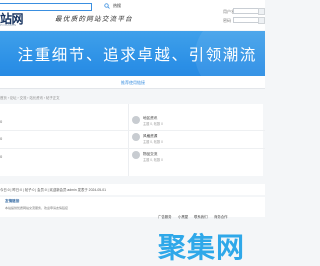  I want to click on hot-search-link: 推荐使用链接, so click(133, 83).